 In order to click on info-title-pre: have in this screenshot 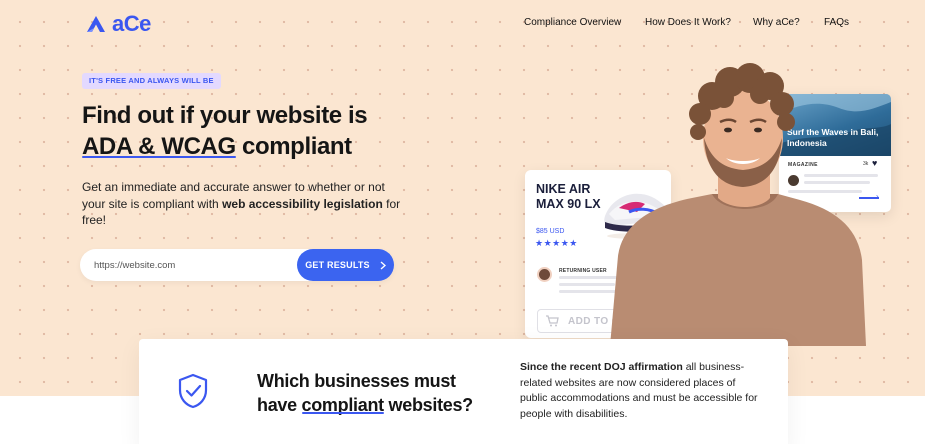, I will do `click(279, 405)`.